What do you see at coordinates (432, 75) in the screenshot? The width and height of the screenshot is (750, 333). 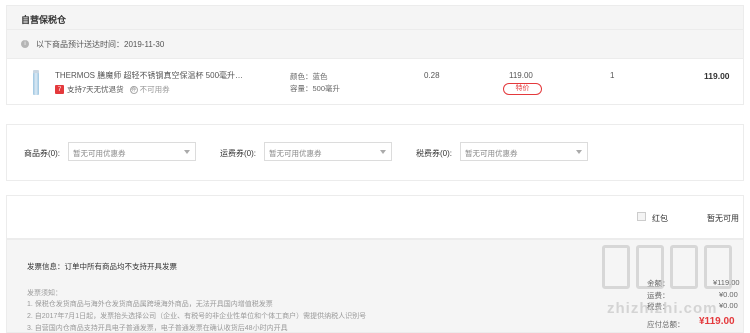 I see `product-tax: 0.28` at bounding box center [432, 75].